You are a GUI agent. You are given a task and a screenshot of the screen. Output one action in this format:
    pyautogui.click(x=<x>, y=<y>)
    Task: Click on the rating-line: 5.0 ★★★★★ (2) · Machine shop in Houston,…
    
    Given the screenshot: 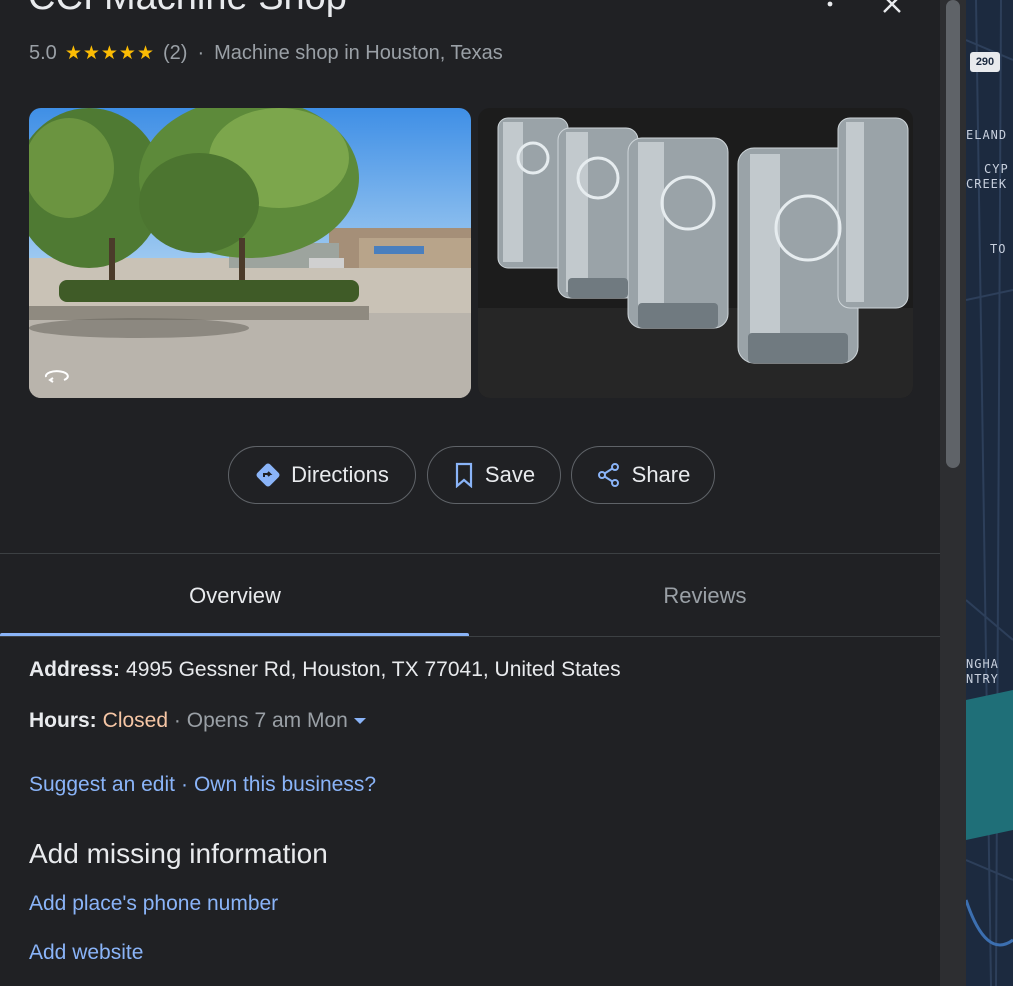 What is the action you would take?
    pyautogui.click(x=266, y=53)
    